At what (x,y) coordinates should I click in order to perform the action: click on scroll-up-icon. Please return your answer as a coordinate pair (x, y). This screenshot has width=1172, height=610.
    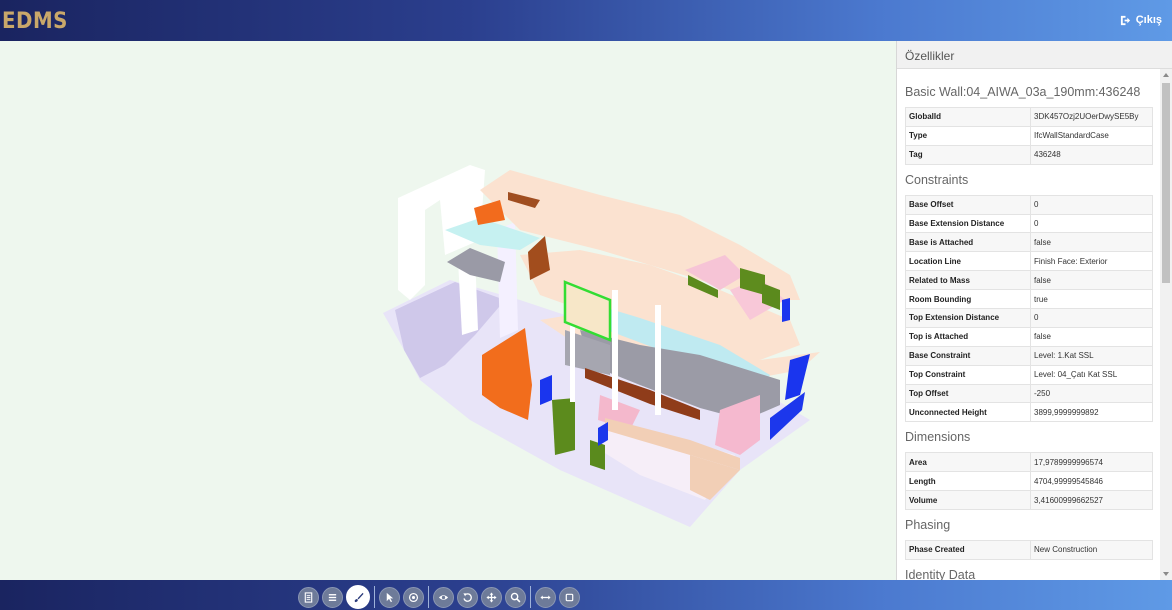
    Looking at the image, I should click on (1166, 75).